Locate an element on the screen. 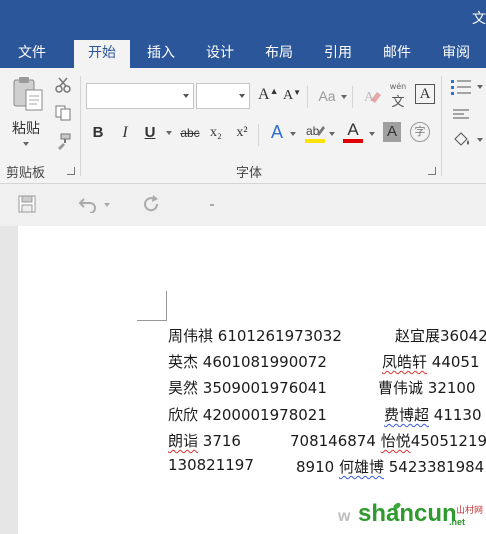  cut-icon is located at coordinates (63, 85).